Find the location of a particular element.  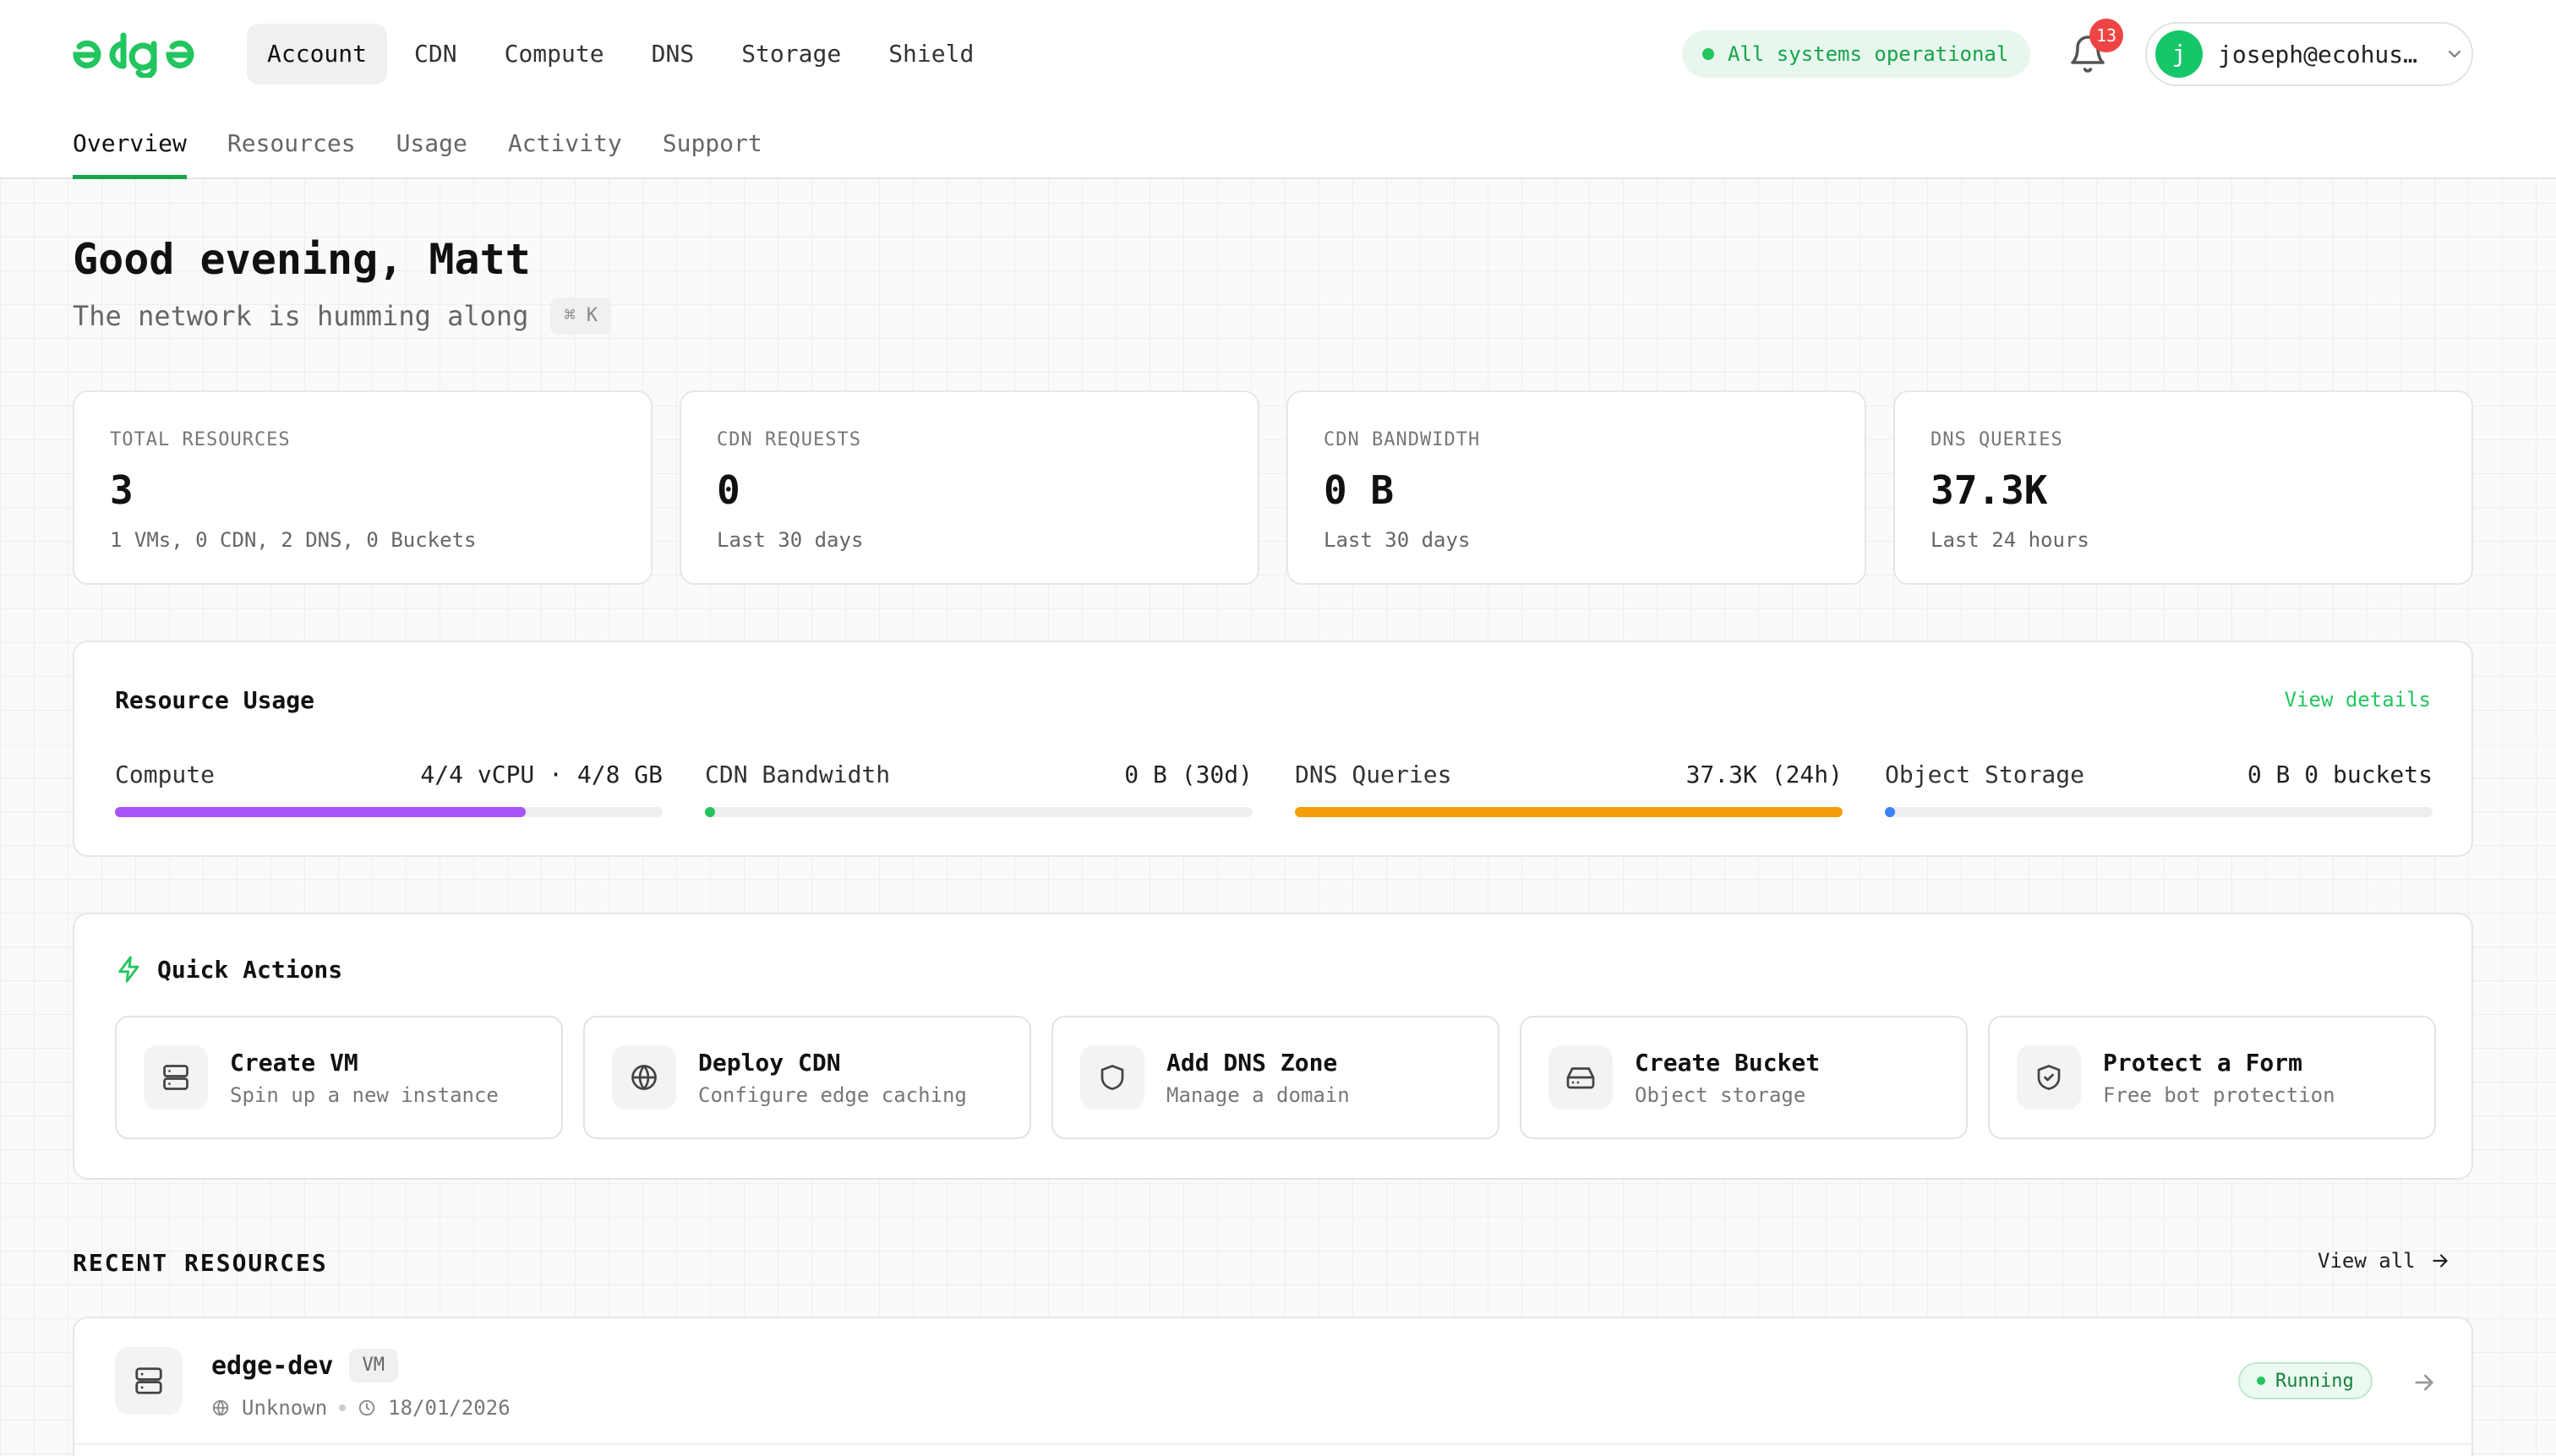

tab-activity: Activity is located at coordinates (565, 153).